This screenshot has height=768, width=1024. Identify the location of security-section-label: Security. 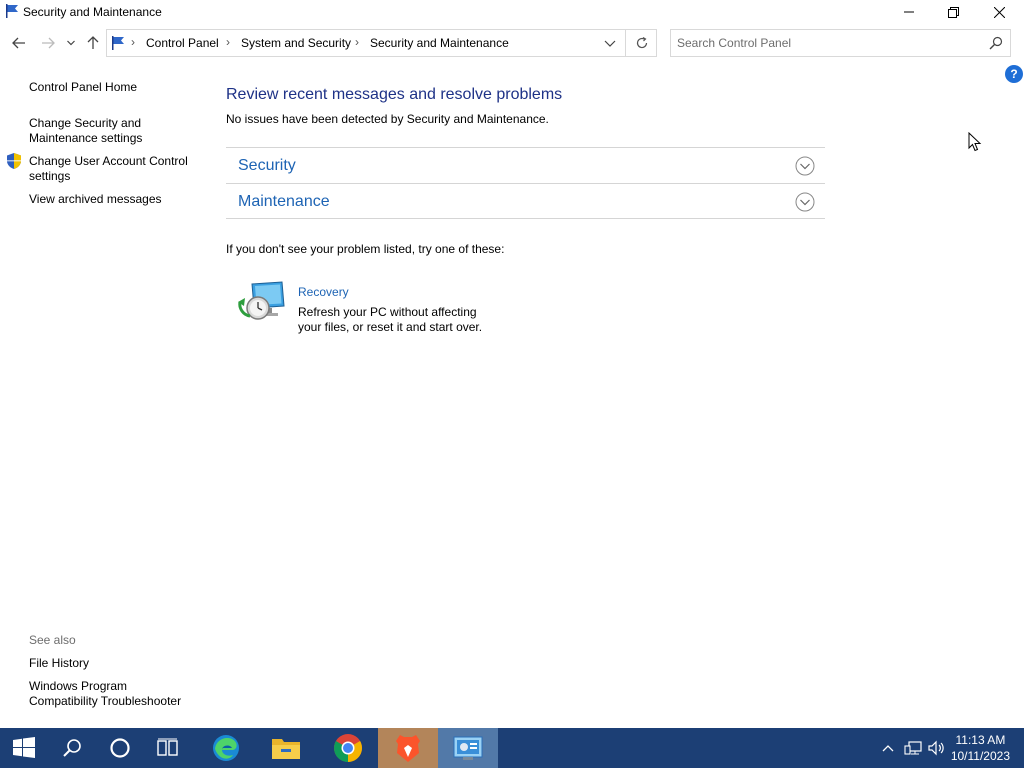
(267, 166).